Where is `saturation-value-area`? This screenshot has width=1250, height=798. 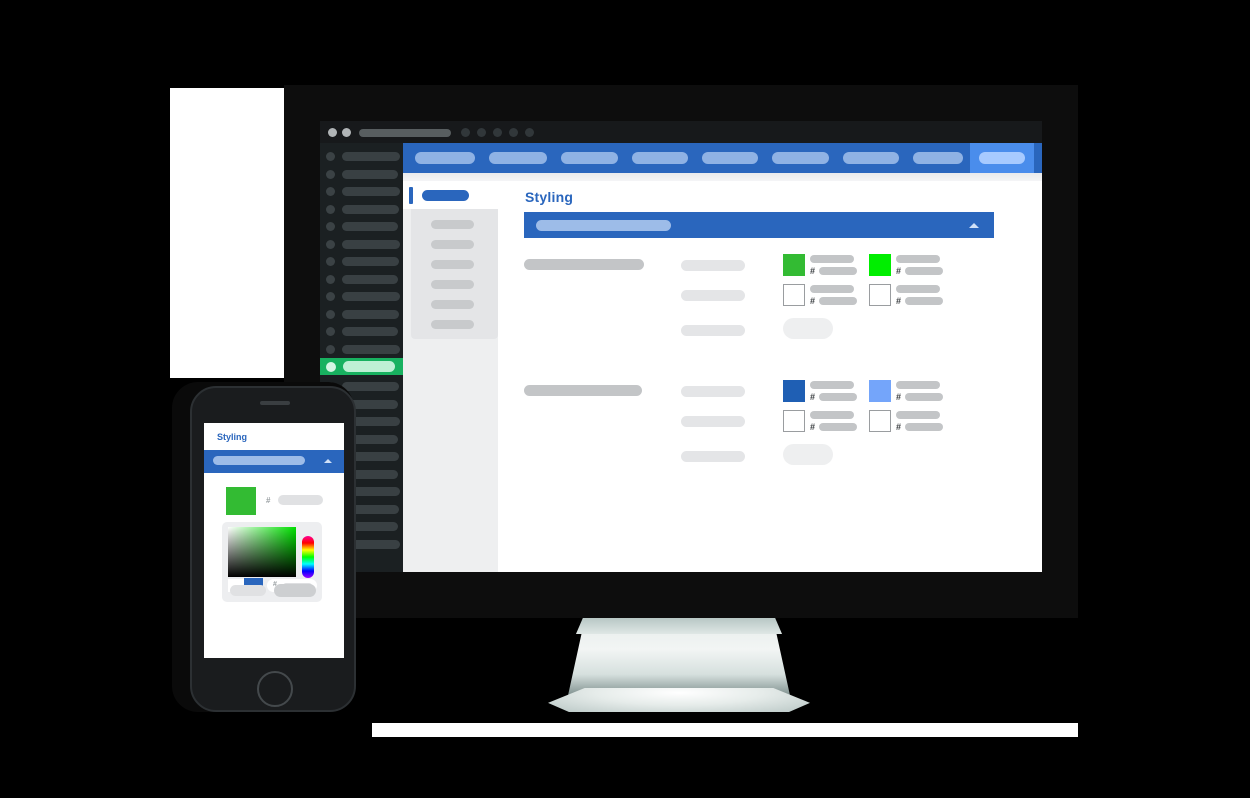 saturation-value-area is located at coordinates (262, 552).